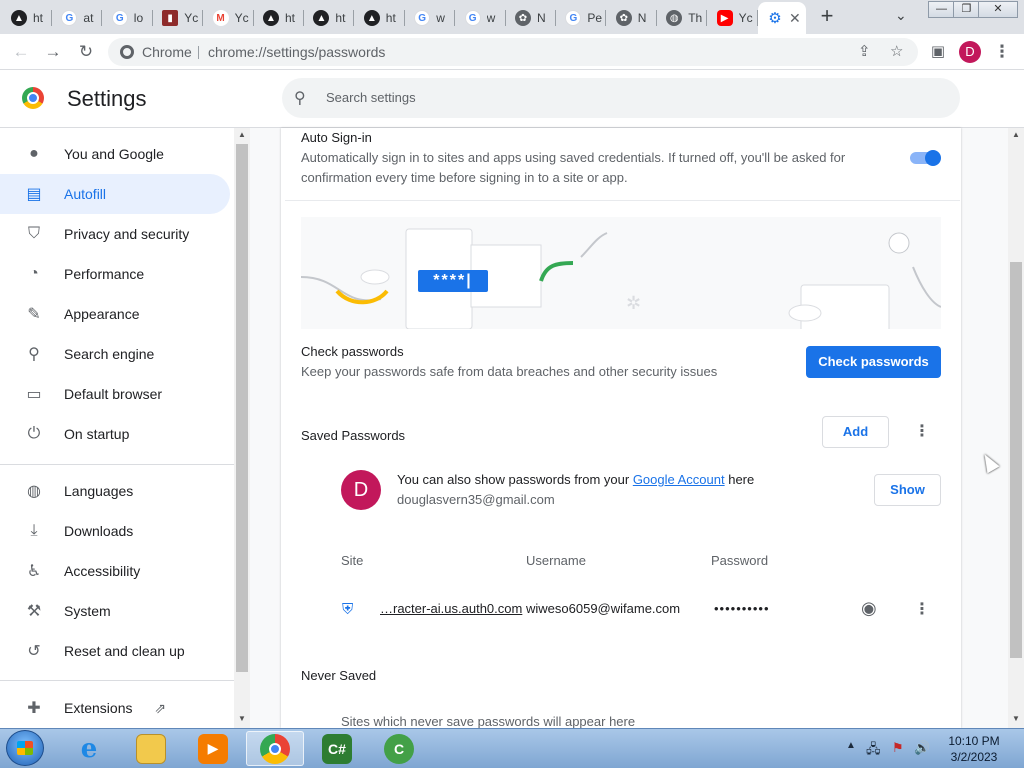  Describe the element at coordinates (933, 158) in the screenshot. I see `autosignin-toggle-knob` at that location.